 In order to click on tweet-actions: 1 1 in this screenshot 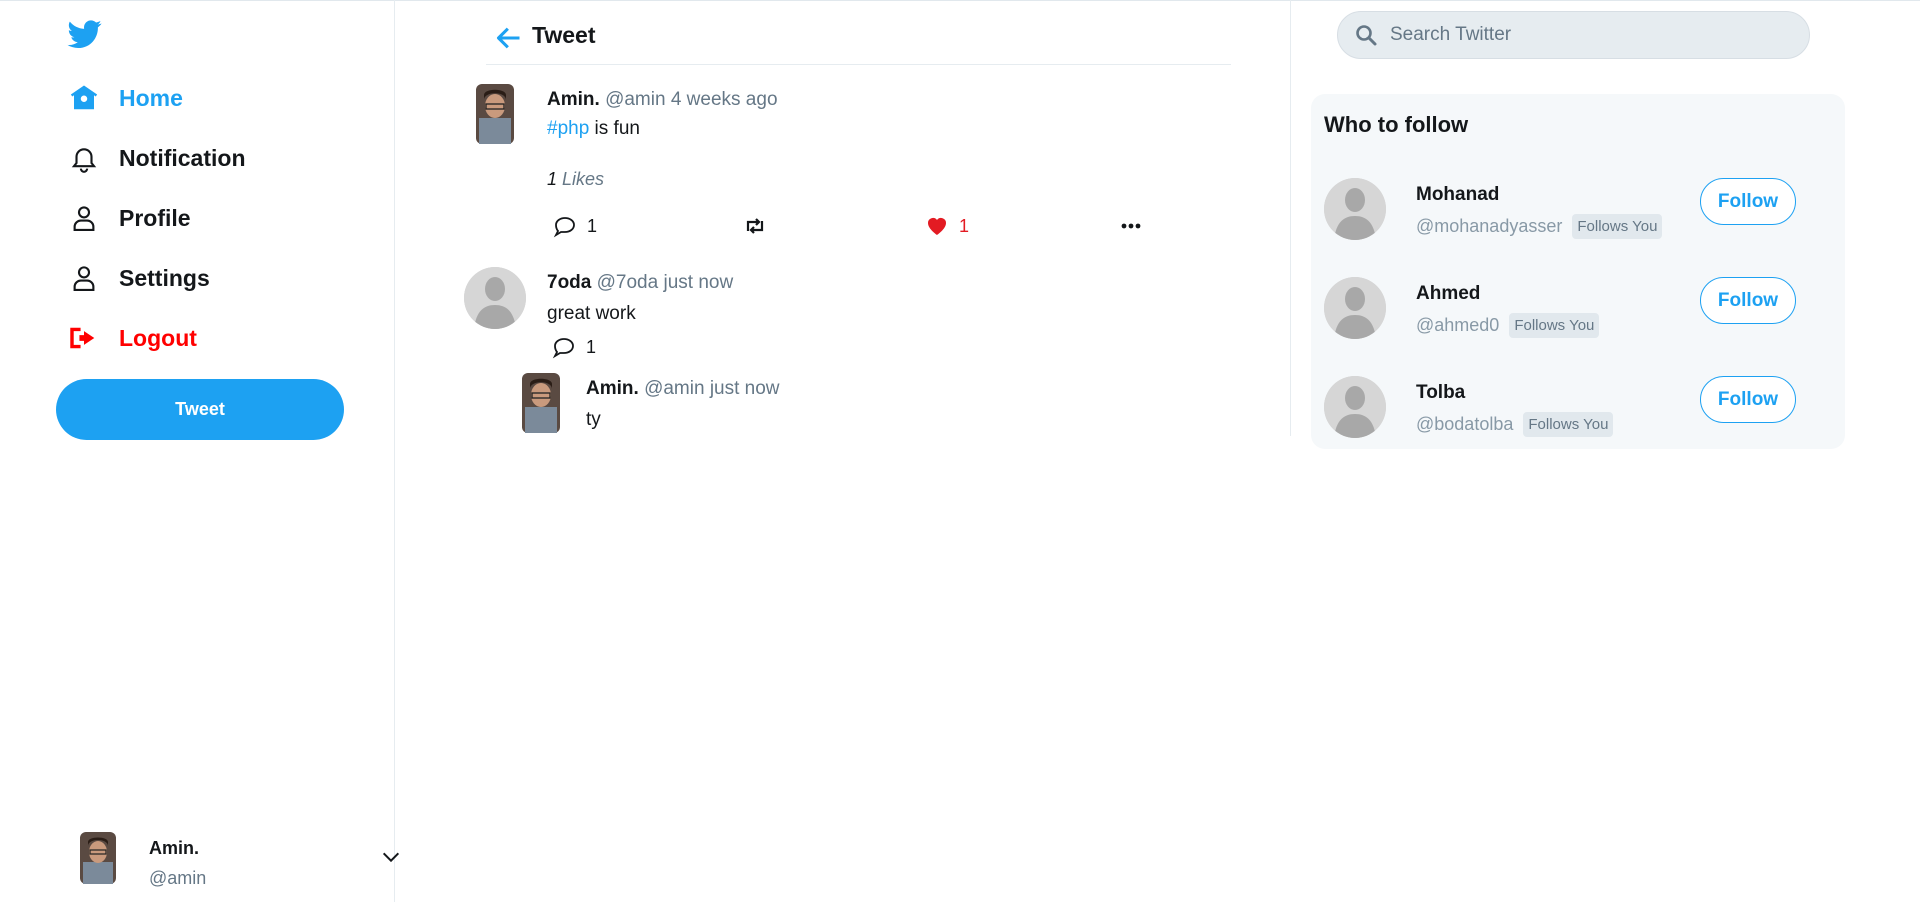, I will do `click(903, 227)`.